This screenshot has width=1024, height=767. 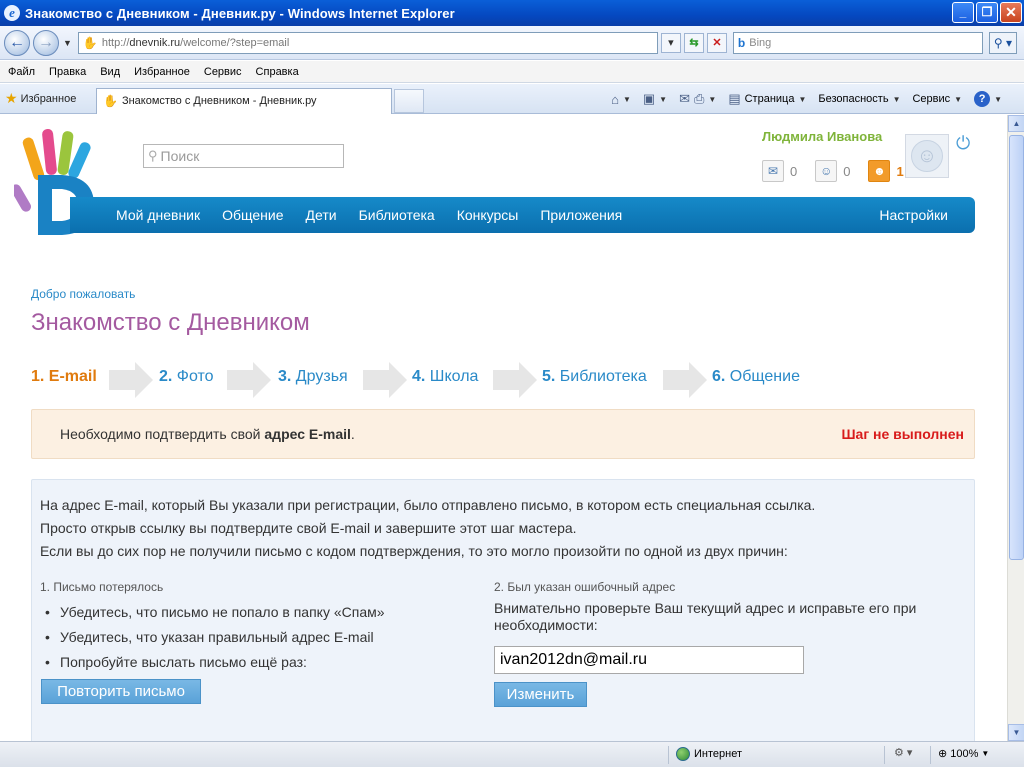 I want to click on change-email-button: Изменить, so click(x=540, y=694).